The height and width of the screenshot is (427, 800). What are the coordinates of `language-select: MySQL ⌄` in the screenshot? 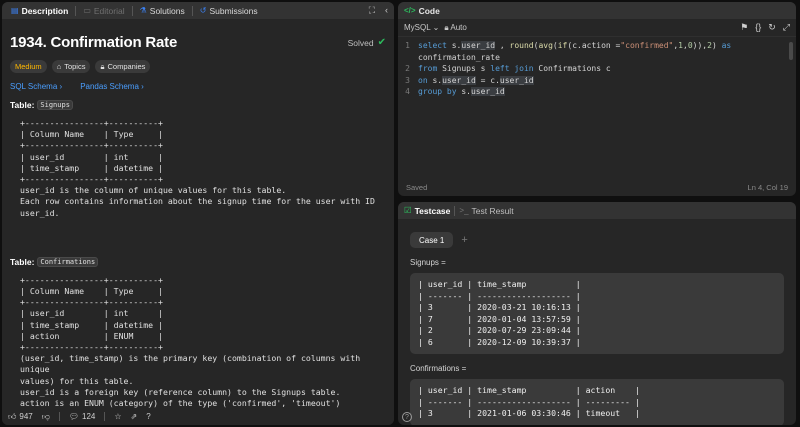 It's located at (421, 27).